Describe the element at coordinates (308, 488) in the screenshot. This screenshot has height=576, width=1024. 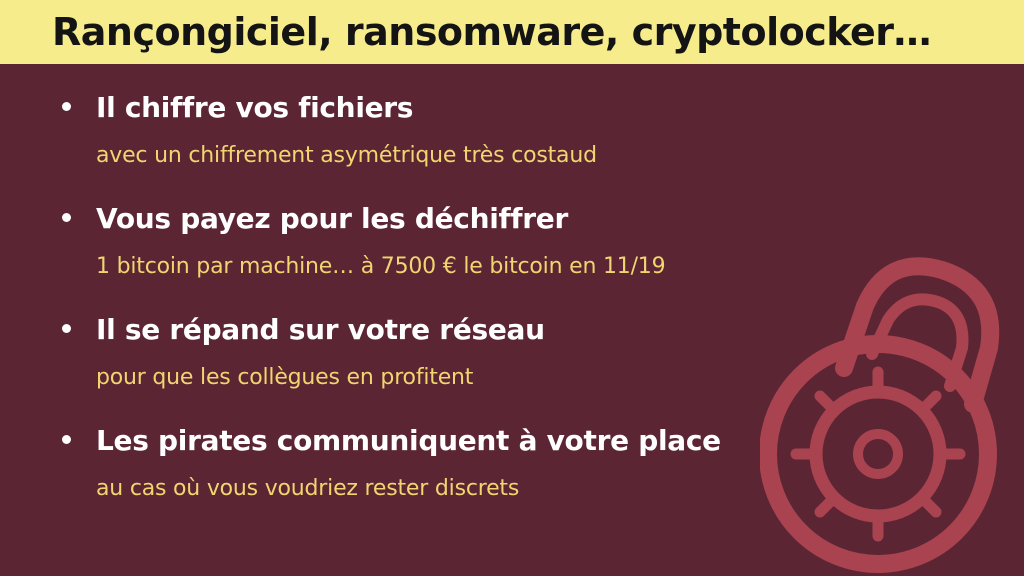
I see `bullet-sub-text: au cas où vous voudriez rester discrets` at that location.